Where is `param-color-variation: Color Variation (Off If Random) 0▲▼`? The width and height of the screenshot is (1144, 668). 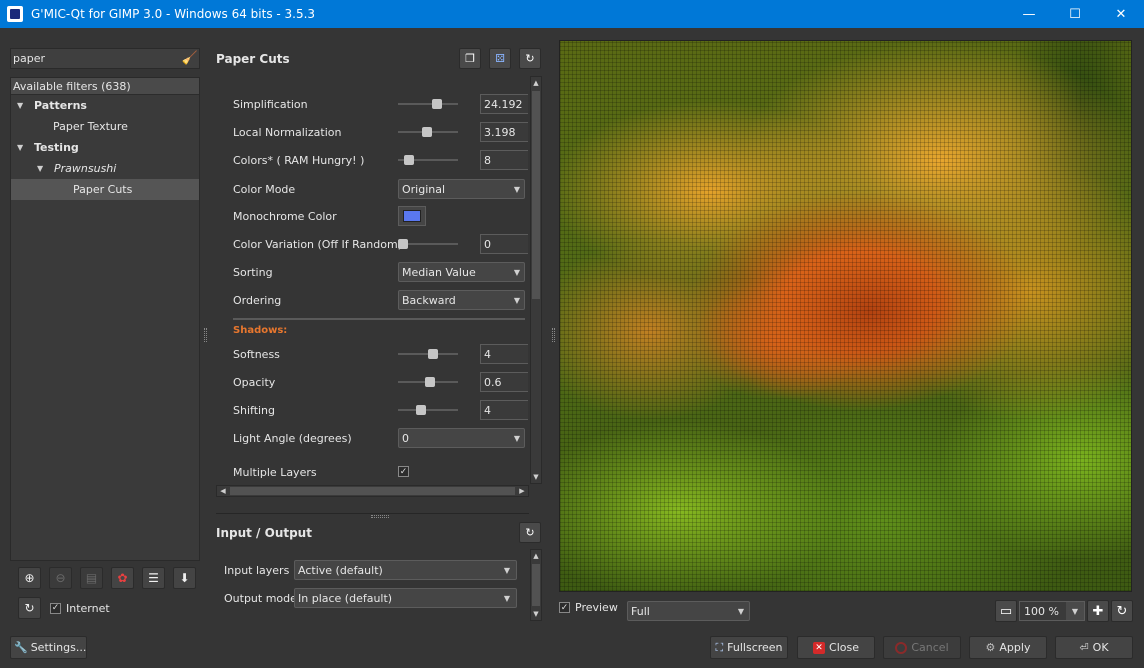
param-color-variation: Color Variation (Off If Random) 0▲▼ is located at coordinates (380, 244).